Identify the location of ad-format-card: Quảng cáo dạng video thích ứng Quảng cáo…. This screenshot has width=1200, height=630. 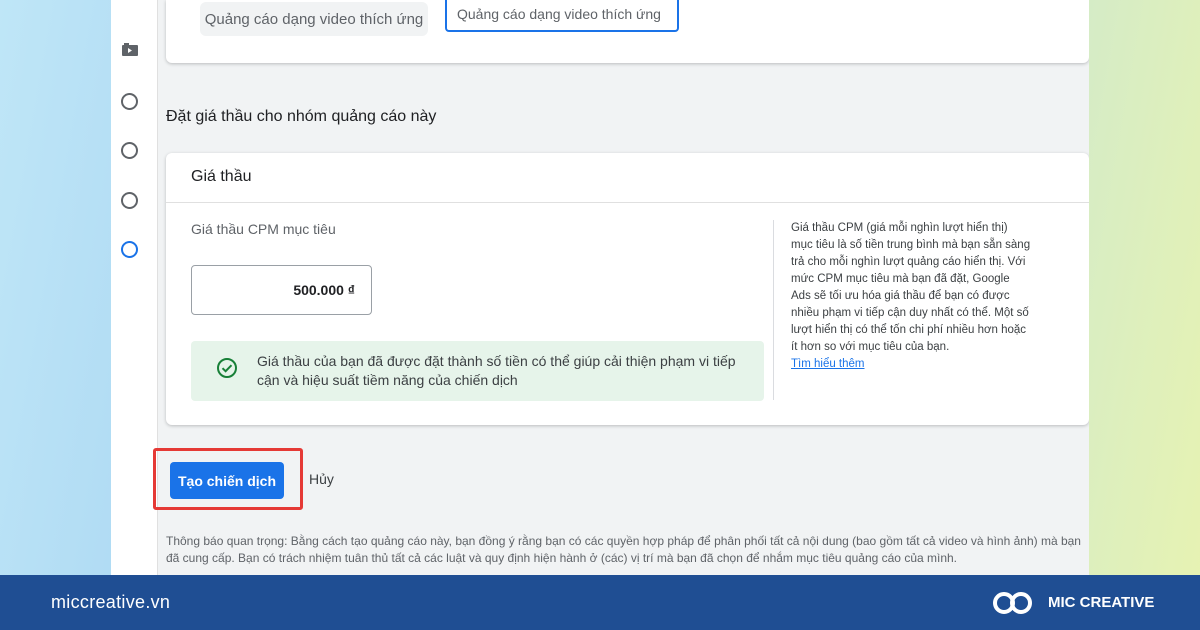
(627, 31).